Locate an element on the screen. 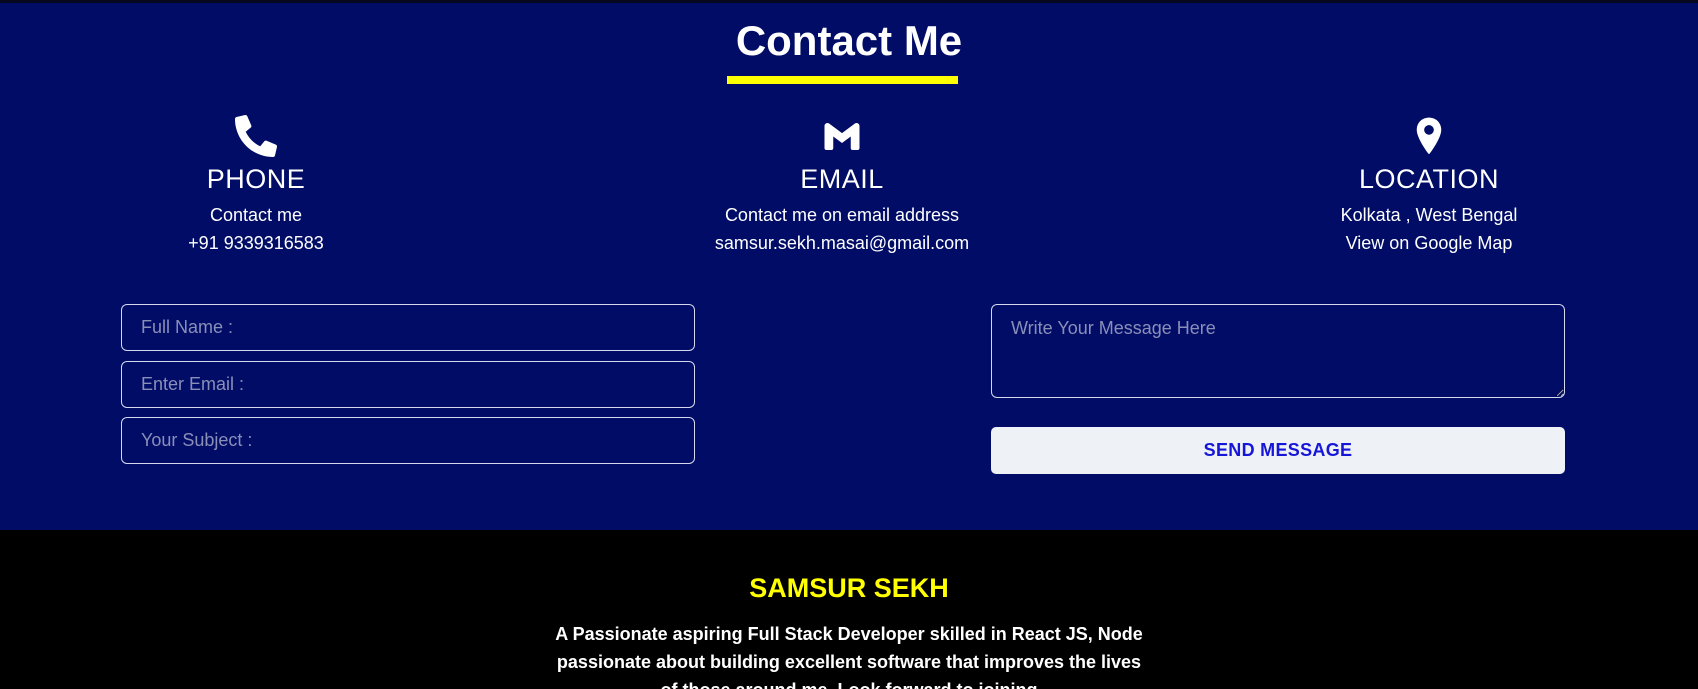  subject-input is located at coordinates (408, 440).